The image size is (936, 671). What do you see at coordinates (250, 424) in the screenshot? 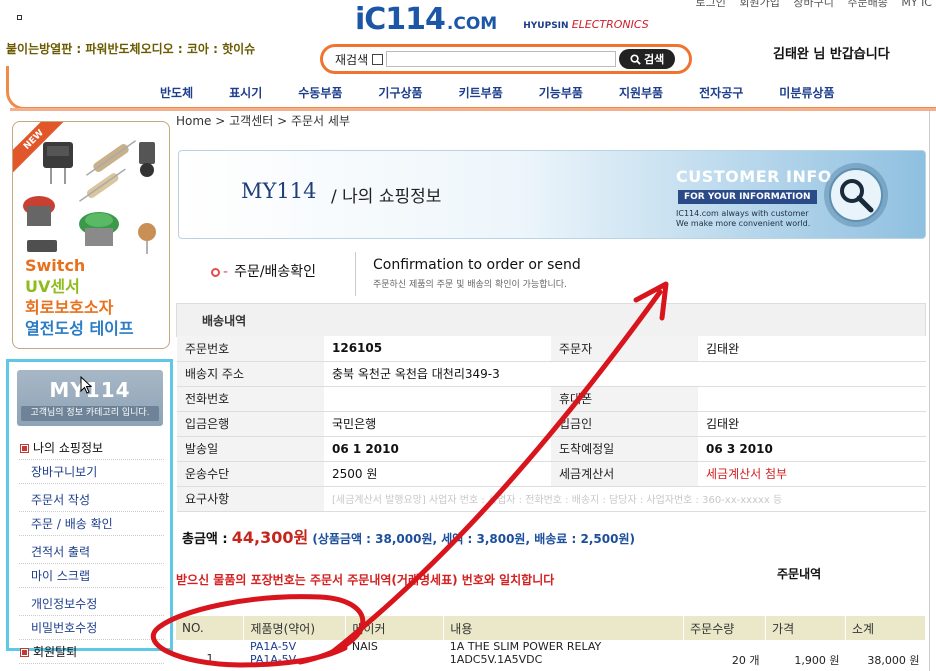
I see `bank-label: 입금은행` at bounding box center [250, 424].